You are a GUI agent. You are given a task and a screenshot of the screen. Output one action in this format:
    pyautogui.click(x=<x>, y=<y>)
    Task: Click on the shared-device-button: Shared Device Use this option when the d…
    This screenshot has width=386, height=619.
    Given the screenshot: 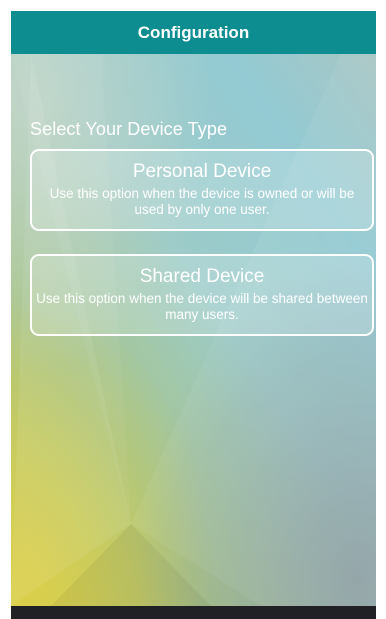 What is the action you would take?
    pyautogui.click(x=202, y=295)
    